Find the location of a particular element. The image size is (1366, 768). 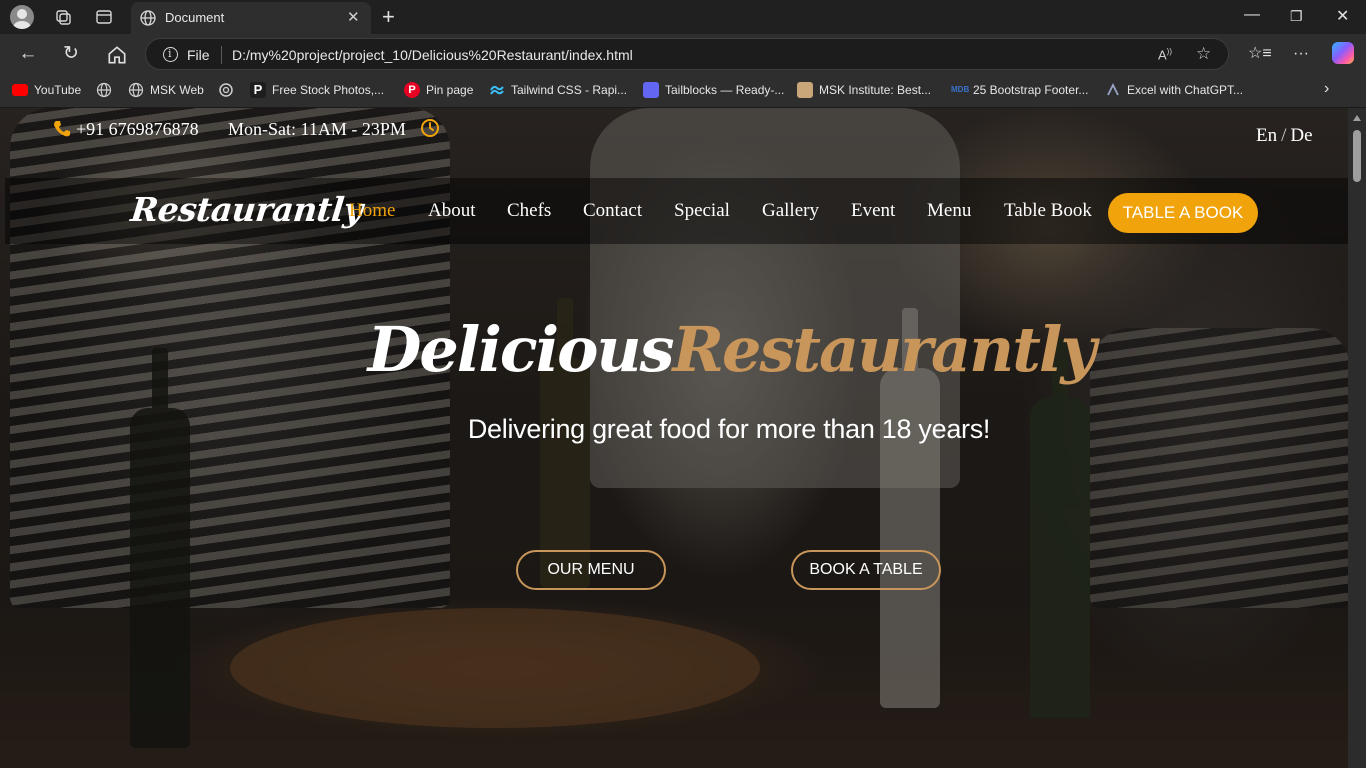

new-tab-icon: + is located at coordinates (388, 17).